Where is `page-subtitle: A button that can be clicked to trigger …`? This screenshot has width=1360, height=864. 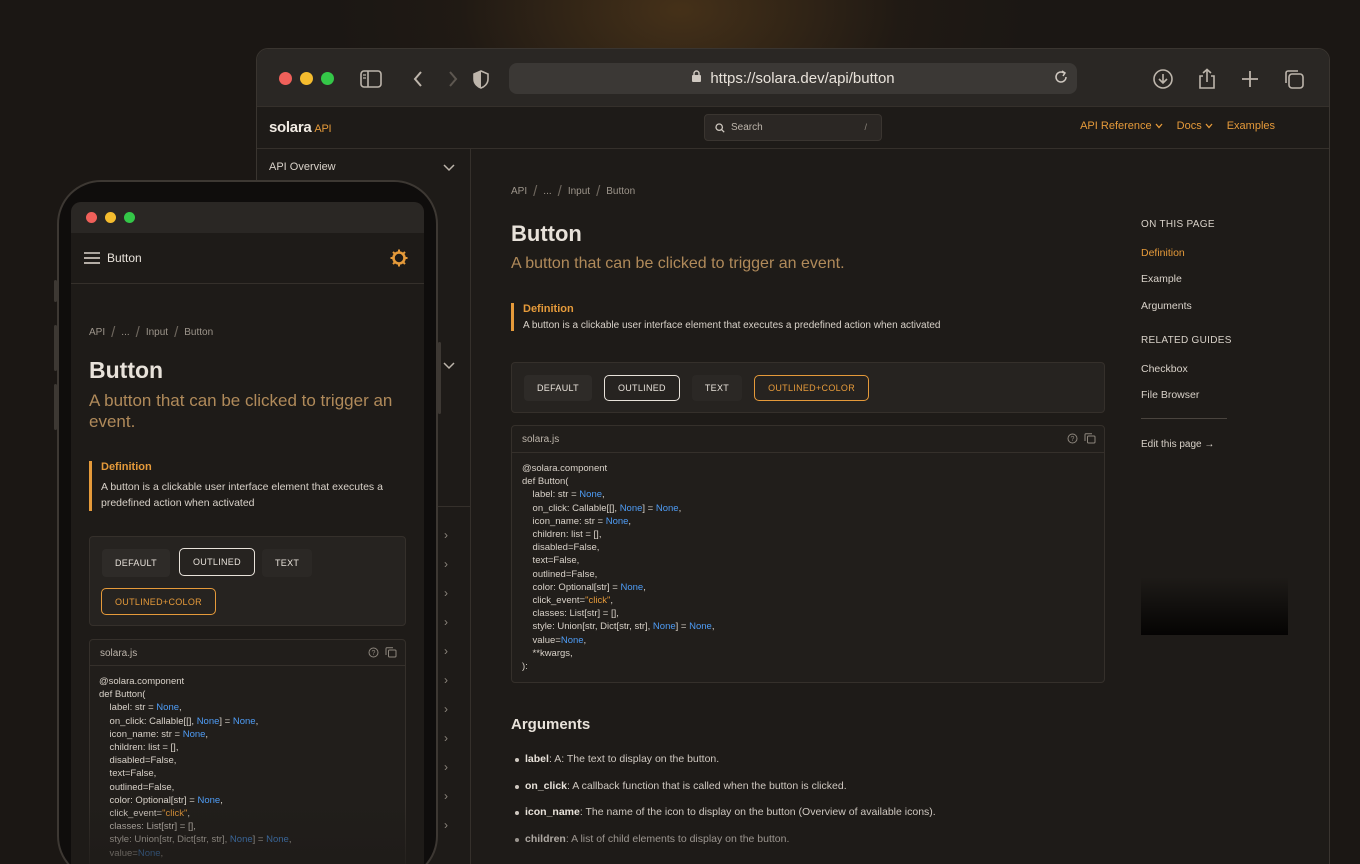
page-subtitle: A button that can be clicked to trigger … is located at coordinates (678, 263).